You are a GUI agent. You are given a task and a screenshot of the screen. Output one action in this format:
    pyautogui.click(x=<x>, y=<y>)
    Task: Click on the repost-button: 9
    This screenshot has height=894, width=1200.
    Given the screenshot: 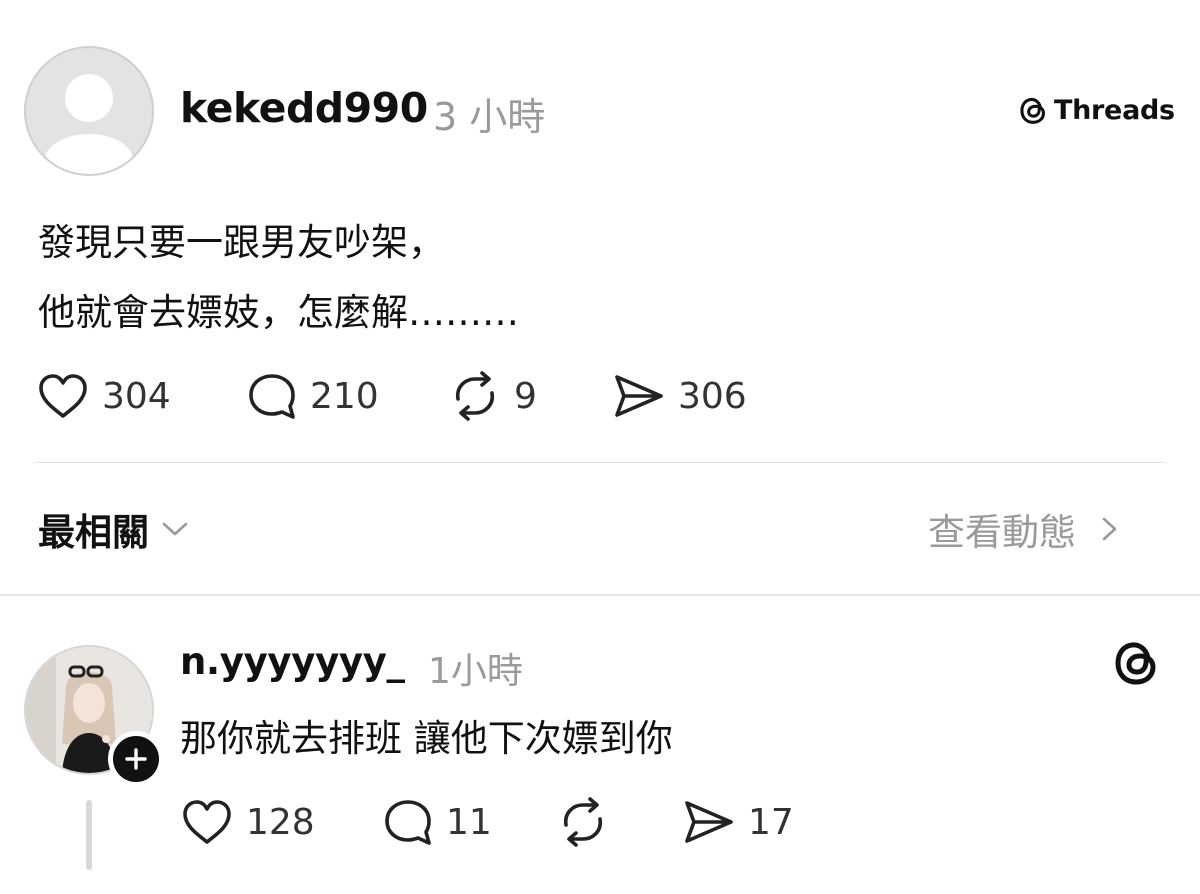 What is the action you would take?
    pyautogui.click(x=492, y=396)
    